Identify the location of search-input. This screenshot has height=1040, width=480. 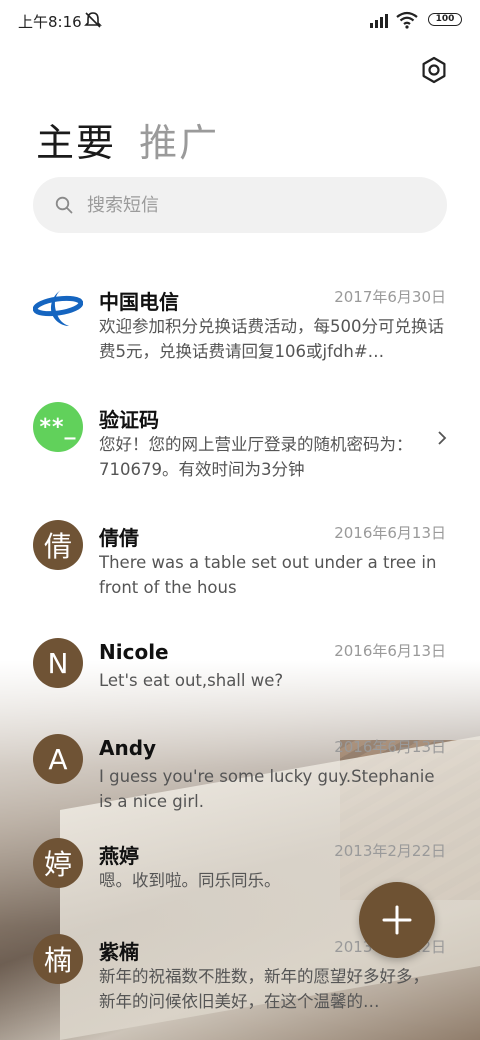
(257, 205).